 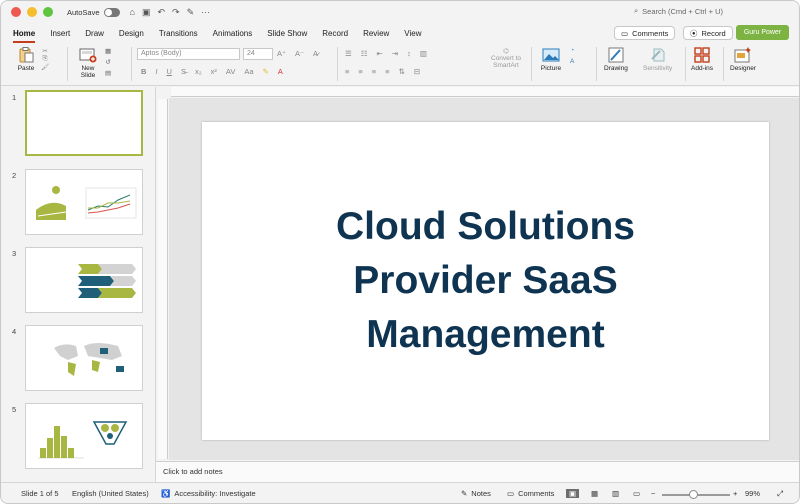 I want to click on zoom-level: 99%, so click(x=752, y=493).